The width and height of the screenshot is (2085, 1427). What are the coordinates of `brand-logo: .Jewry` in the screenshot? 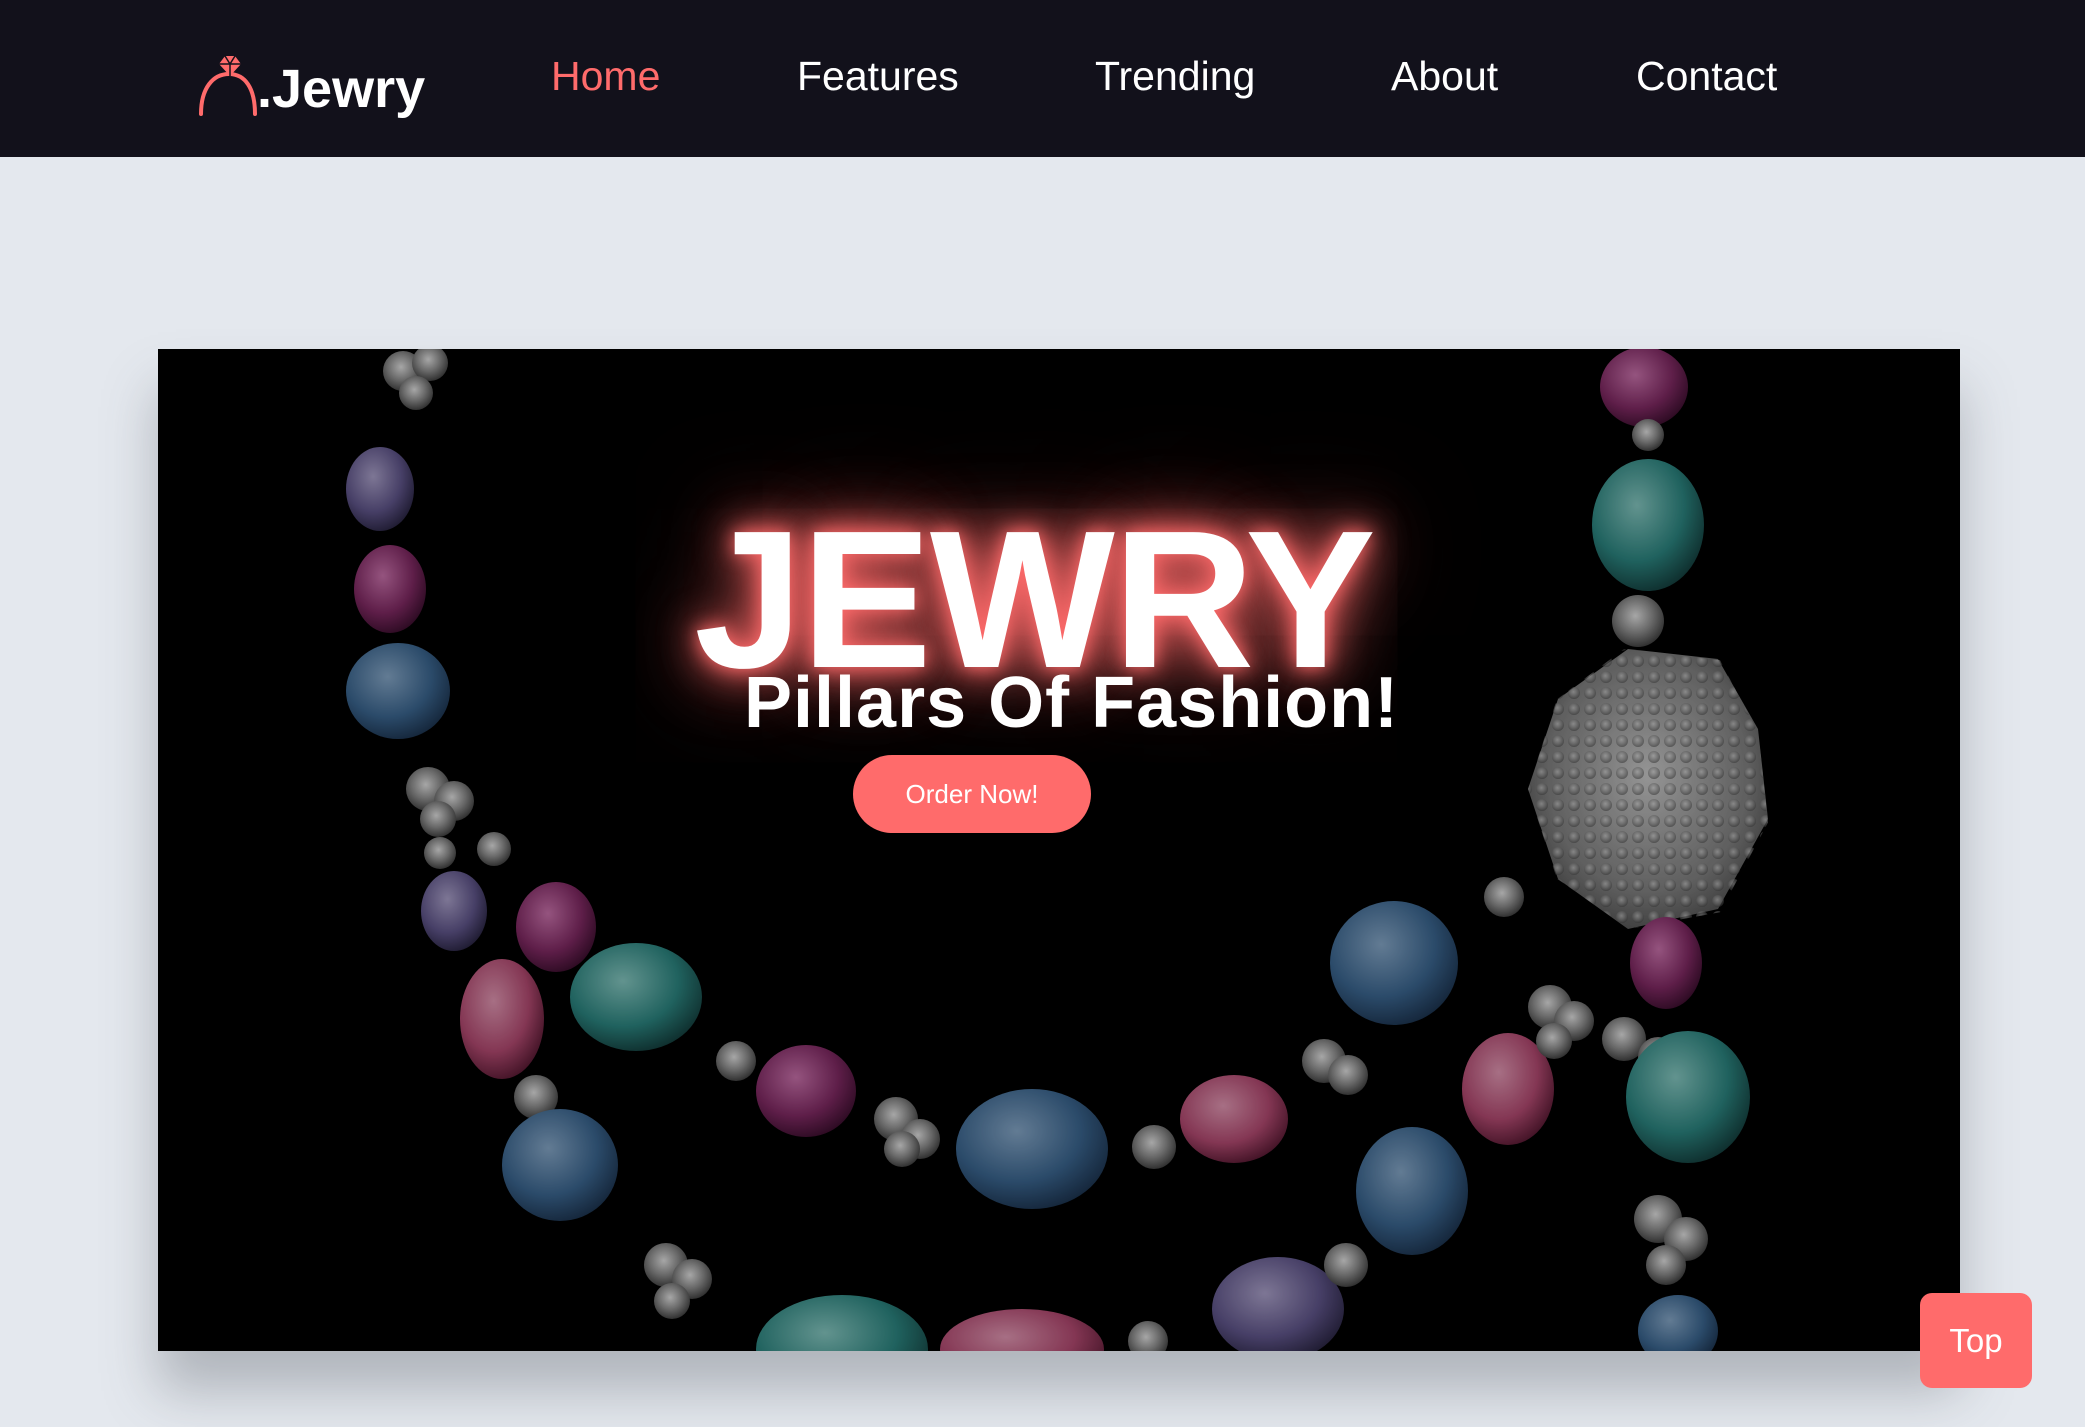 It's located at (310, 78).